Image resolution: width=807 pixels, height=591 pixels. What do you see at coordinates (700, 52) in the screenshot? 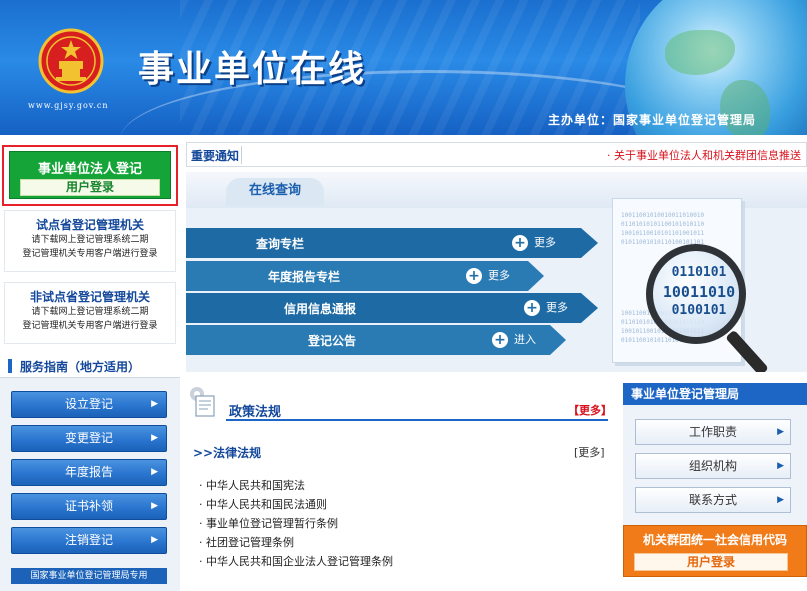
I see `globe-land` at bounding box center [700, 52].